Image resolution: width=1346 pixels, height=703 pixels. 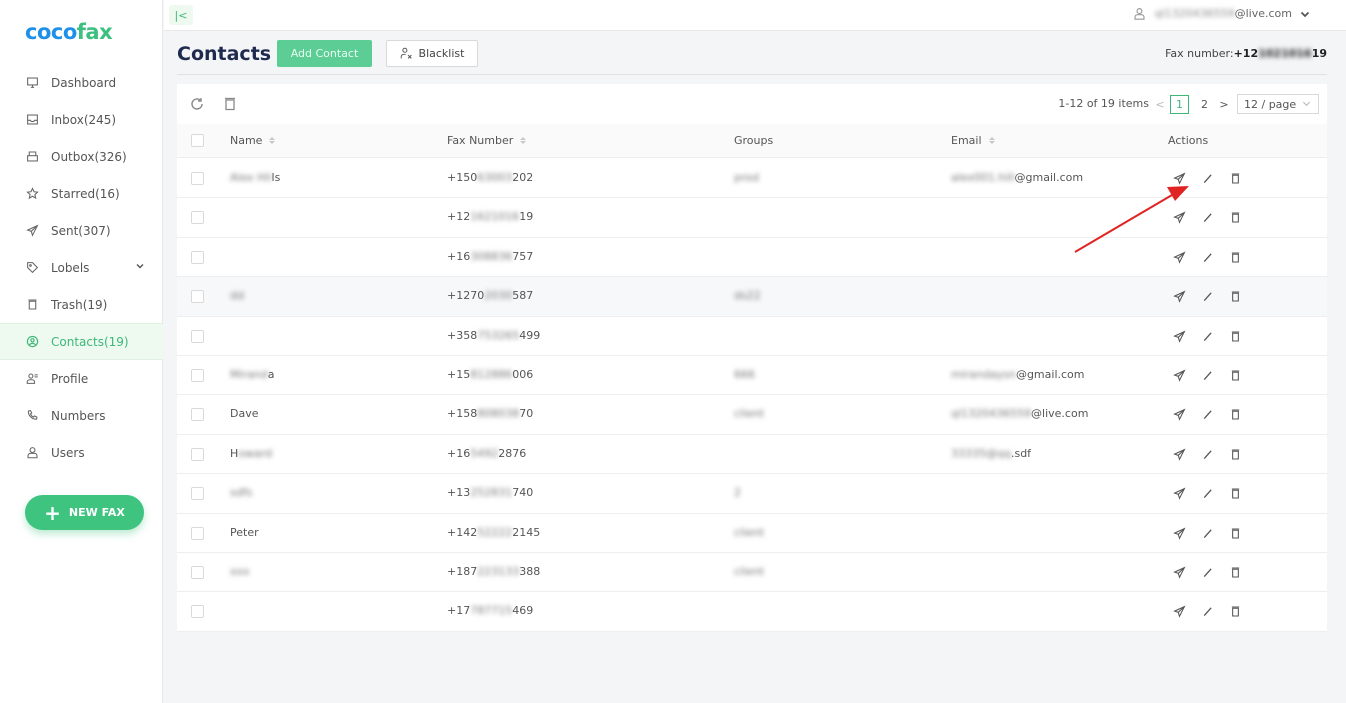 I want to click on page-1-button: 1, so click(x=1179, y=104).